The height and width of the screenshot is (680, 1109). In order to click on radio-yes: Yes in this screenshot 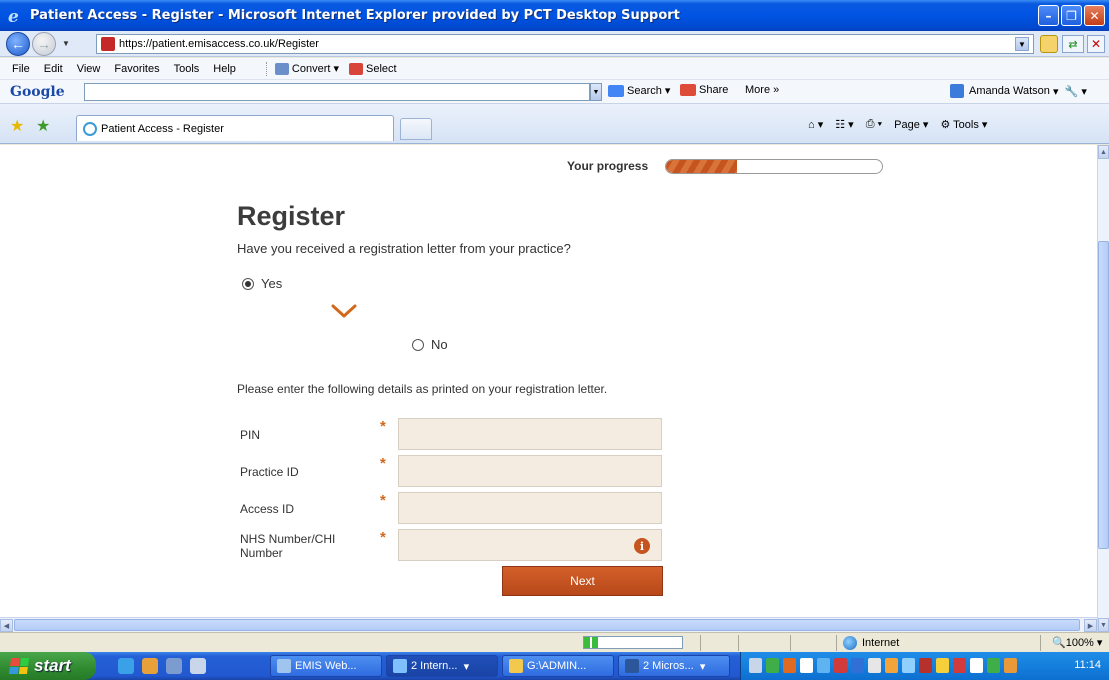, I will do `click(262, 283)`.